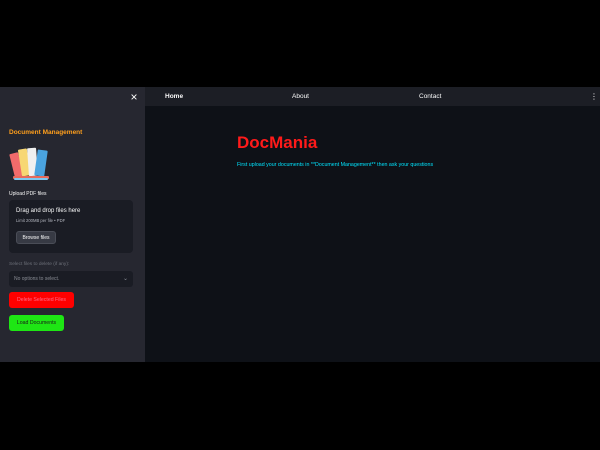 Image resolution: width=600 pixels, height=450 pixels. I want to click on nav-item-contact: Contact, so click(430, 96).